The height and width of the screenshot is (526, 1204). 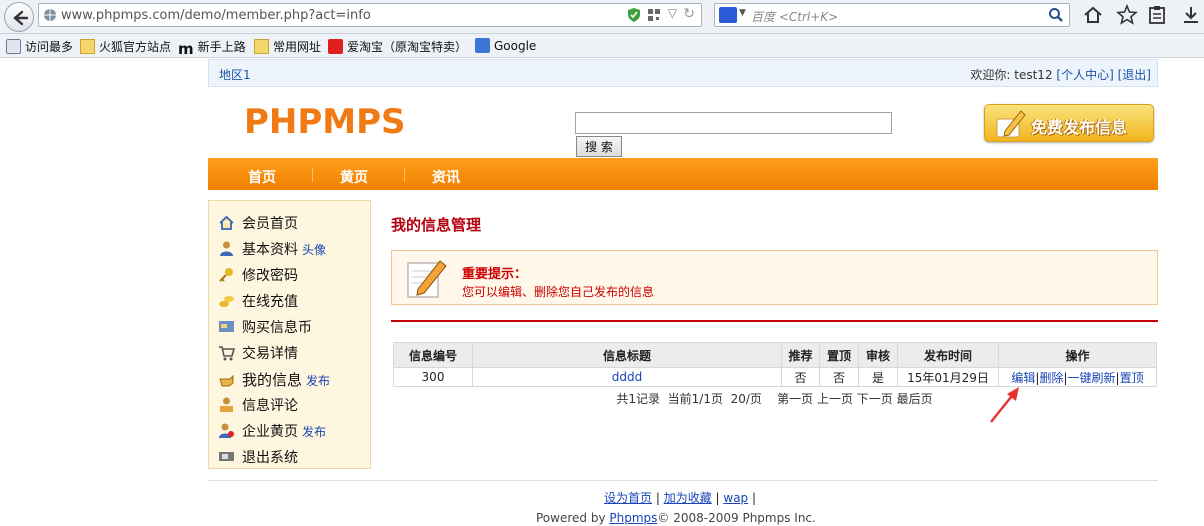 I want to click on bookmark-beginner: m 新手上路, so click(x=212, y=48).